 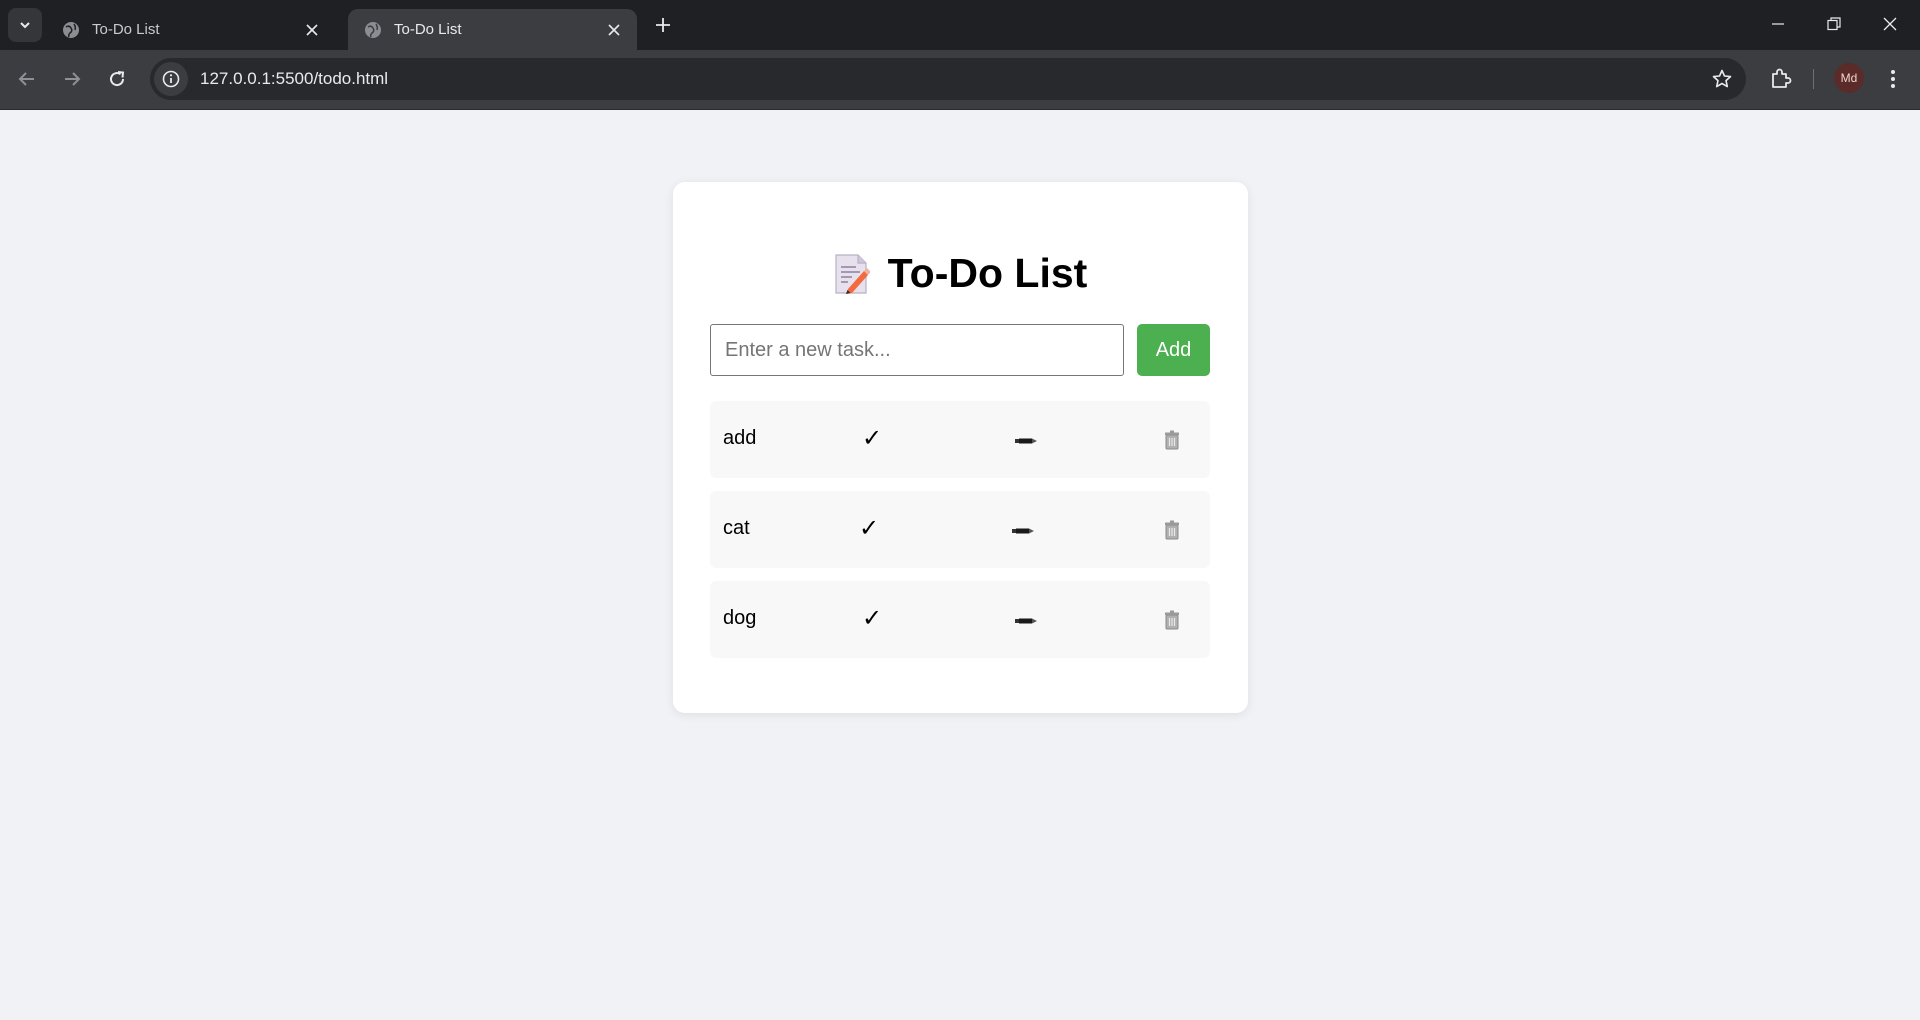 I want to click on arrow-left-icon, so click(x=26, y=79).